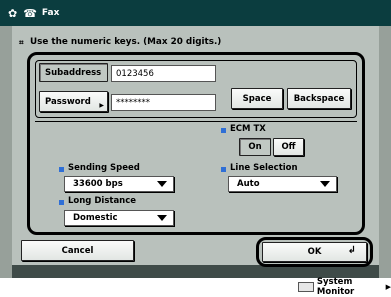 This screenshot has width=391, height=297. I want to click on ok-label: OK, so click(314, 252).